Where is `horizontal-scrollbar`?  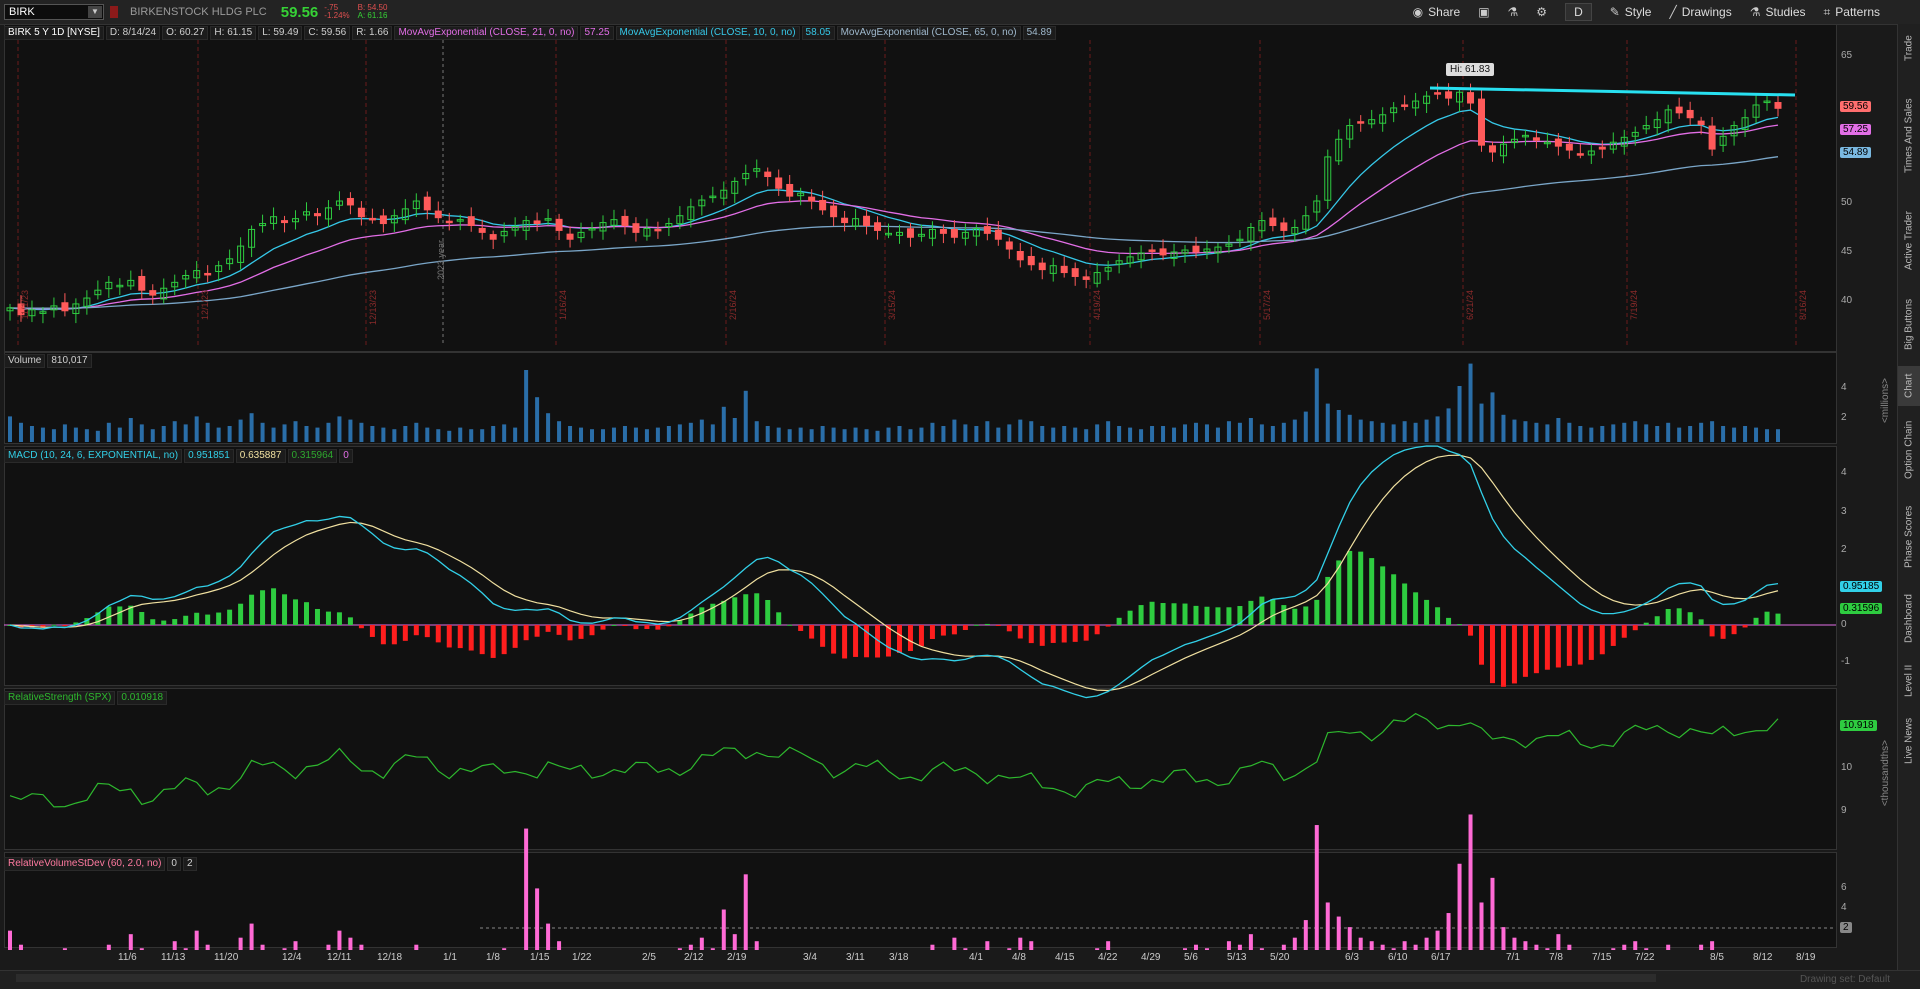 horizontal-scrollbar is located at coordinates (836, 978).